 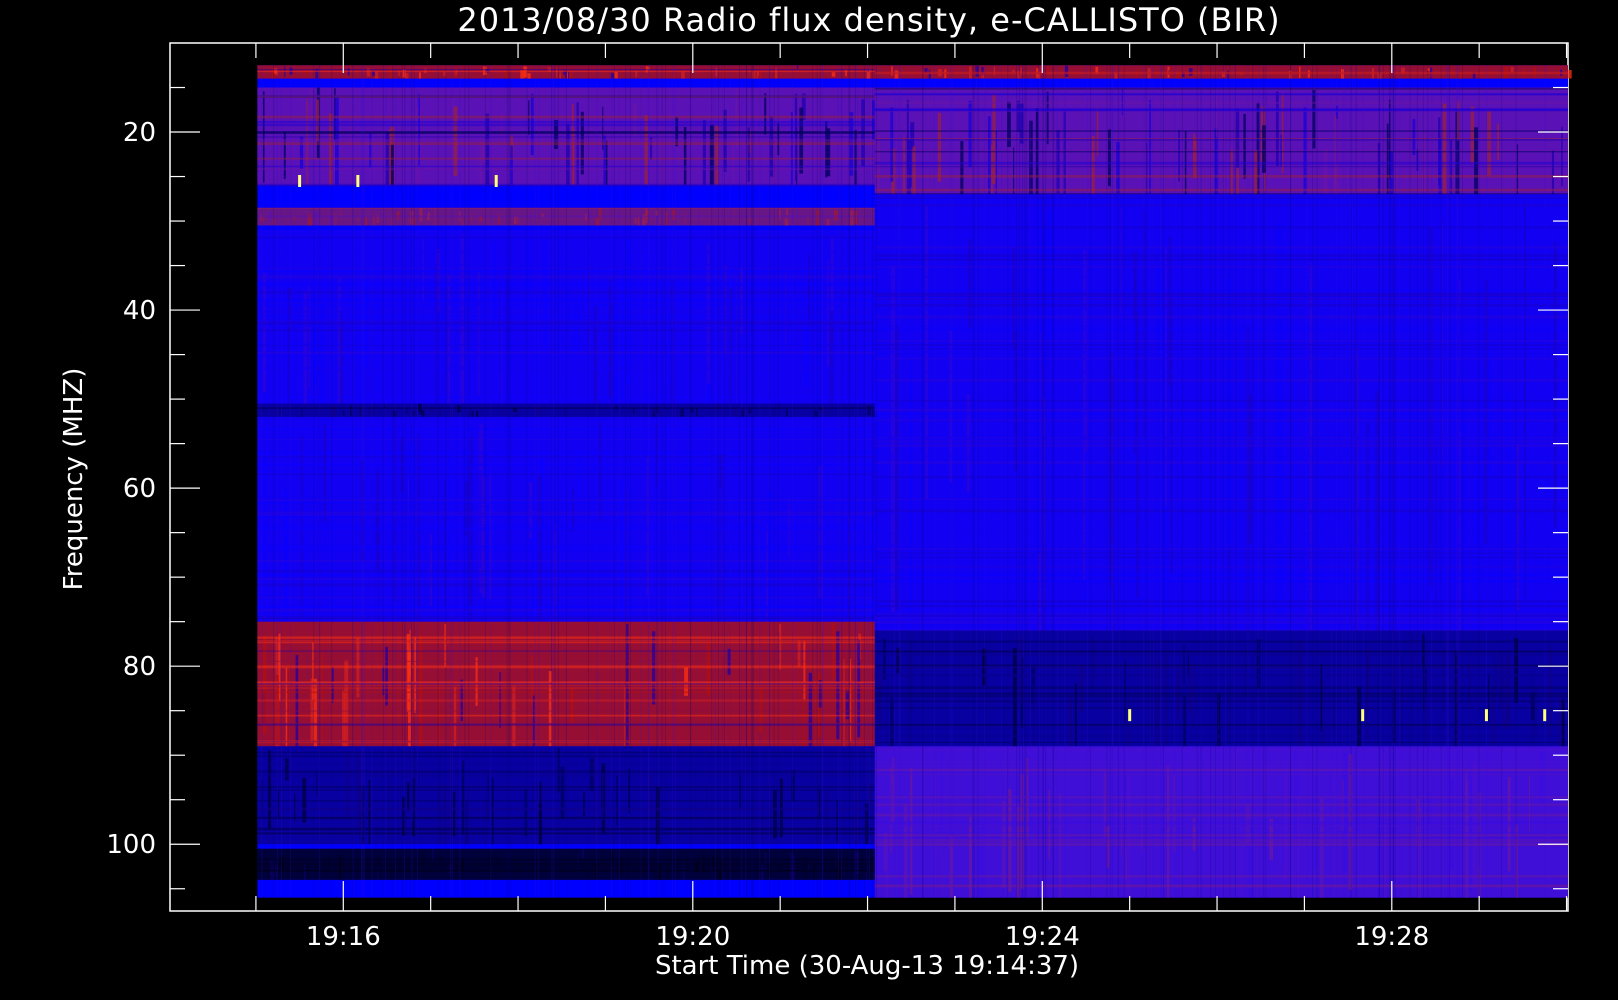 I want to click on y-tick-label: 20, so click(x=139, y=133).